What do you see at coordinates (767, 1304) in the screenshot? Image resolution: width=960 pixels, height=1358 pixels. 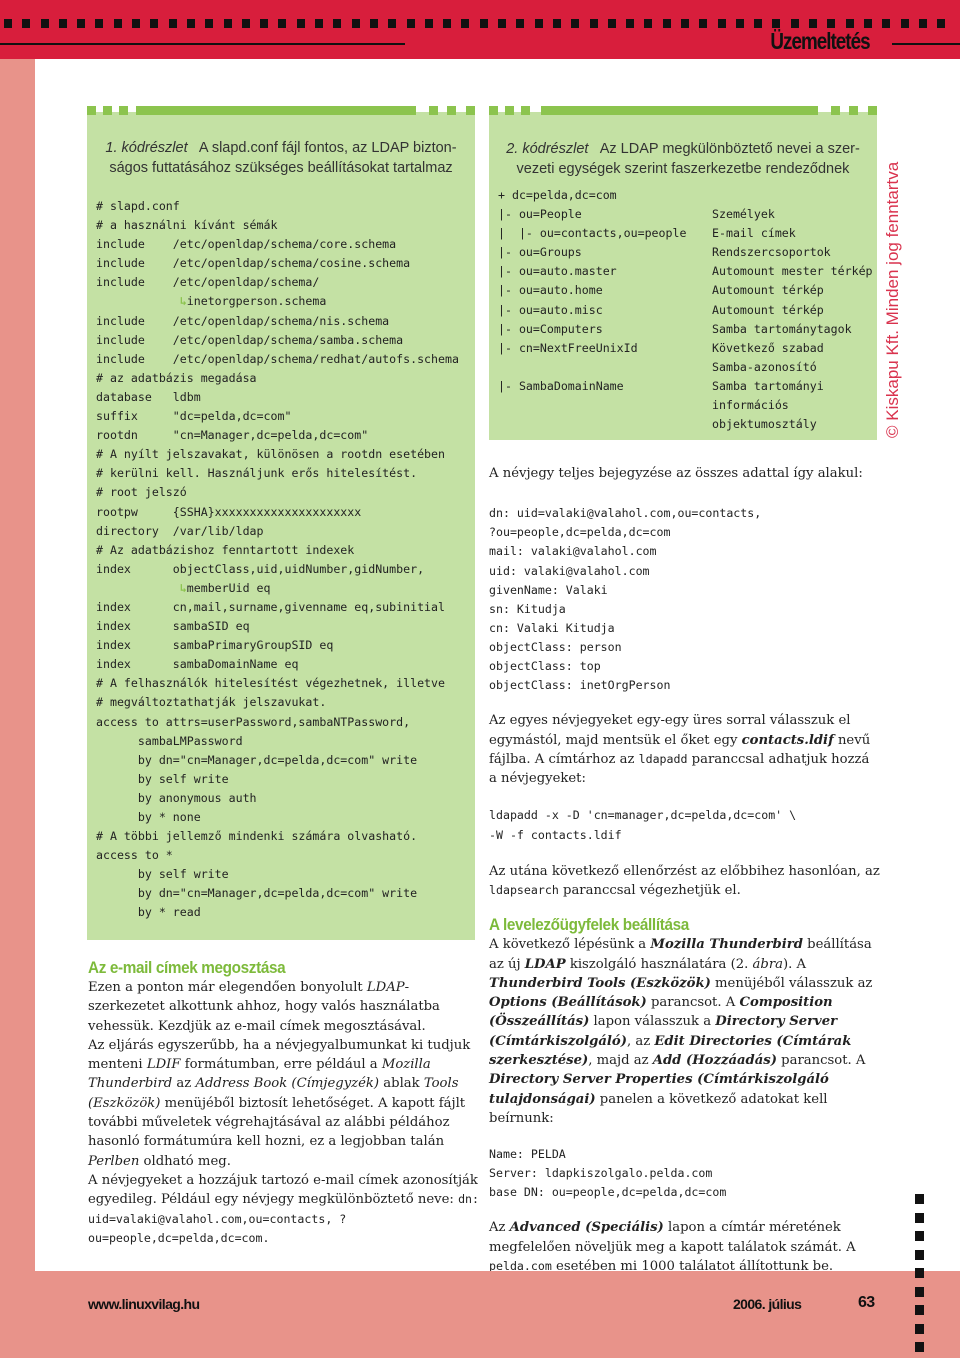 I see `footer-issue-date: 2006. július` at bounding box center [767, 1304].